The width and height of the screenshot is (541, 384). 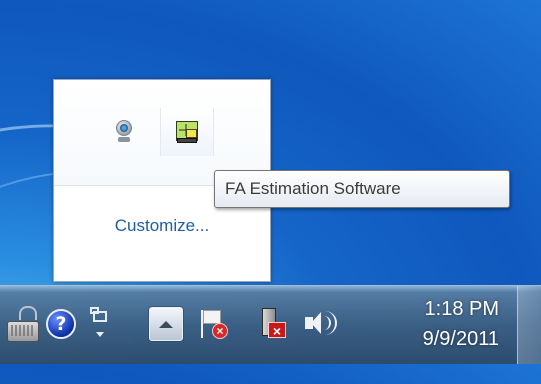 What do you see at coordinates (435, 327) in the screenshot?
I see `system-clock: 1:18 PM 9/9/2011` at bounding box center [435, 327].